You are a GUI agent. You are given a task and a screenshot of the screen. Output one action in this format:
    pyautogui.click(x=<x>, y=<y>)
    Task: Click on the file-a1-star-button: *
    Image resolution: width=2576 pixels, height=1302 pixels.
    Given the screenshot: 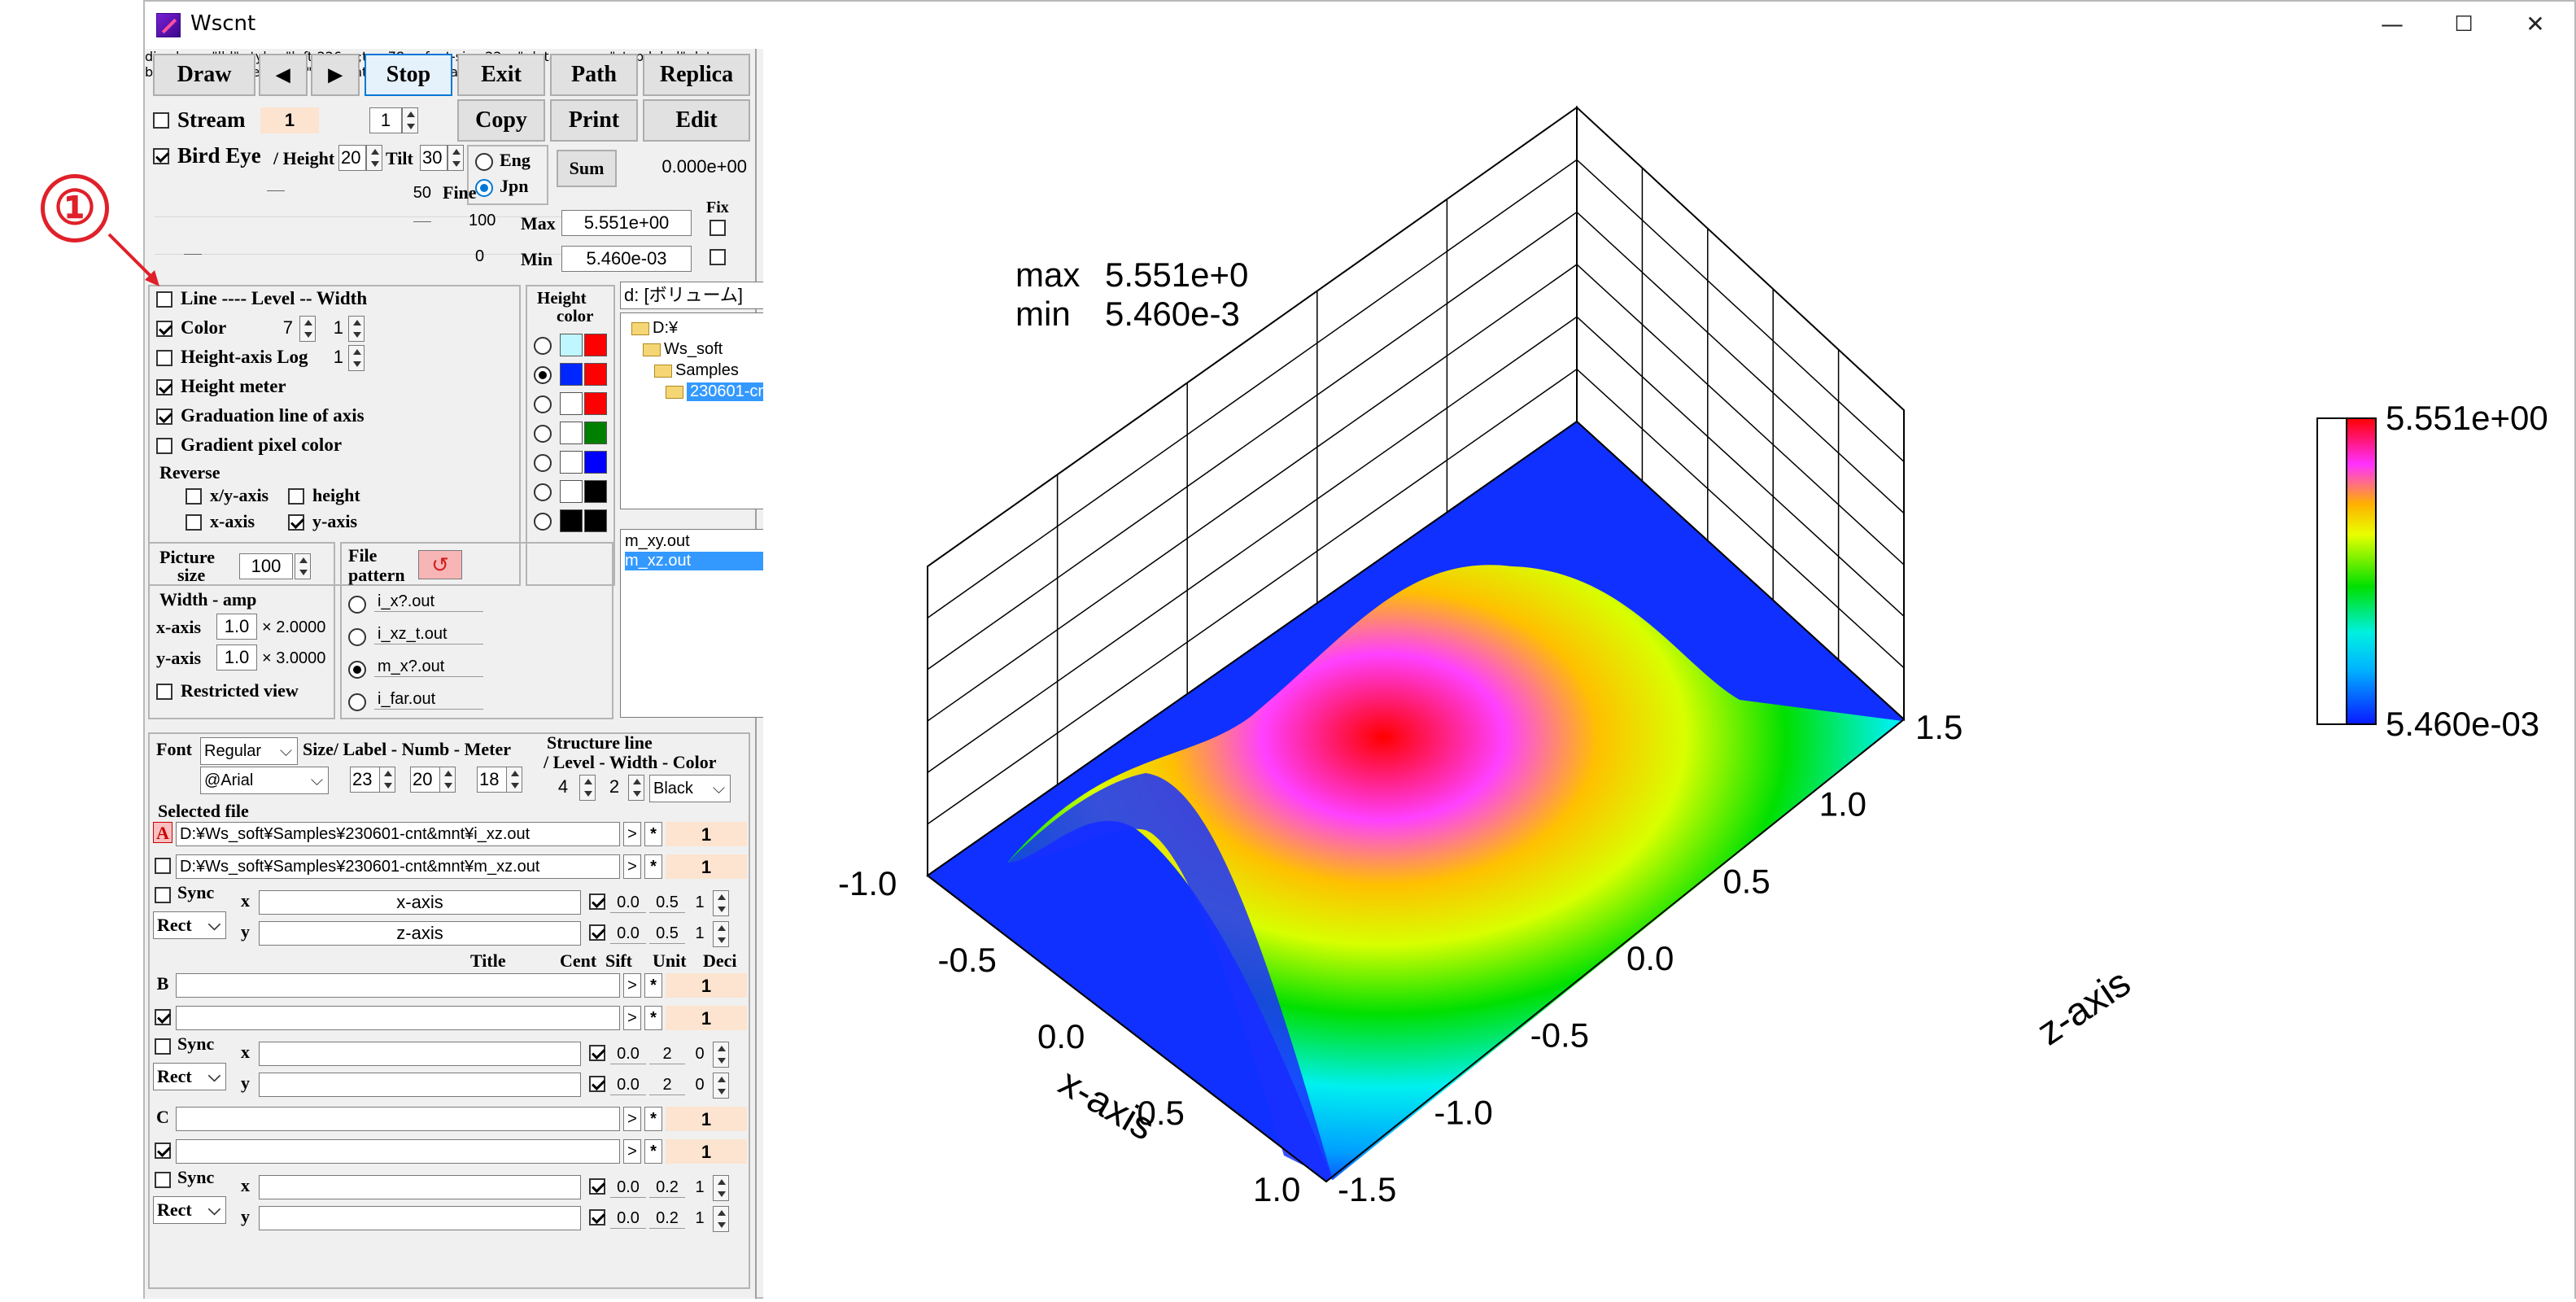 What is the action you would take?
    pyautogui.click(x=653, y=834)
    